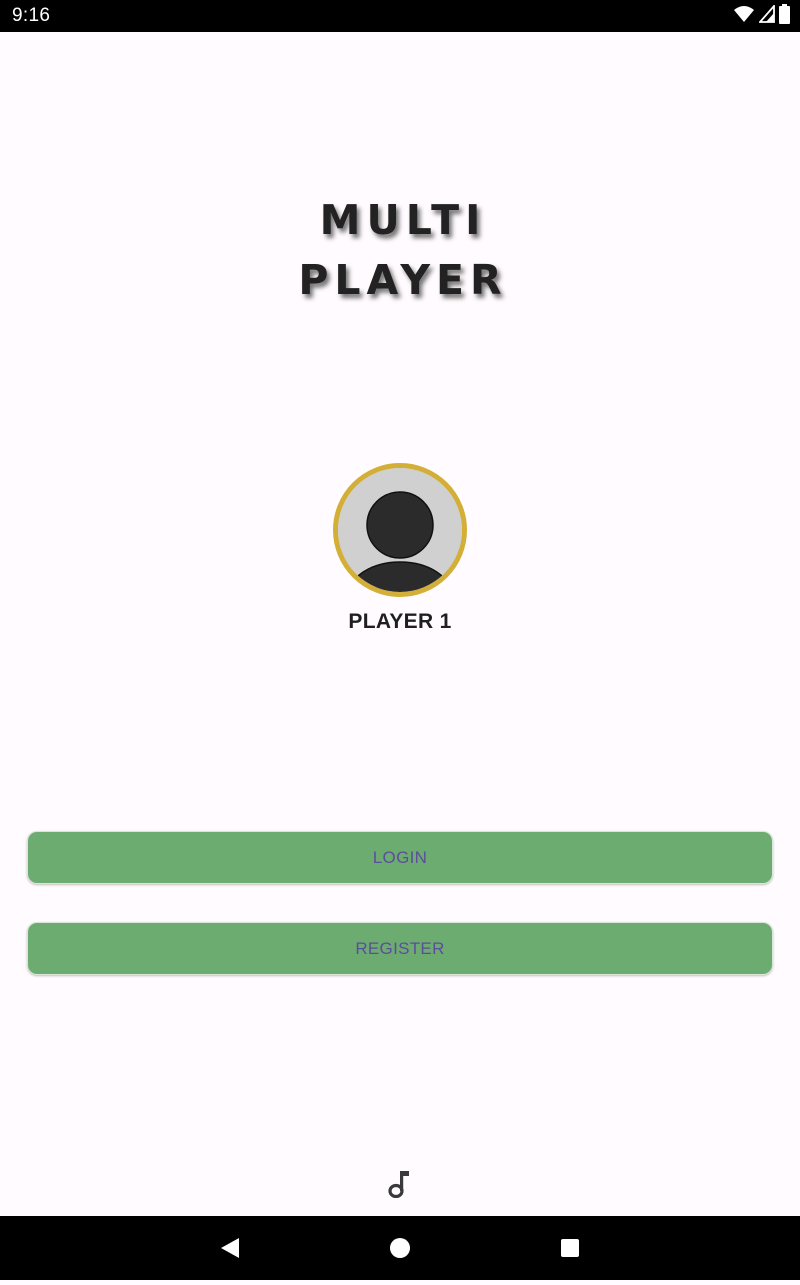  Describe the element at coordinates (400, 250) in the screenshot. I see `app-title: MULTI PLAYER` at that location.